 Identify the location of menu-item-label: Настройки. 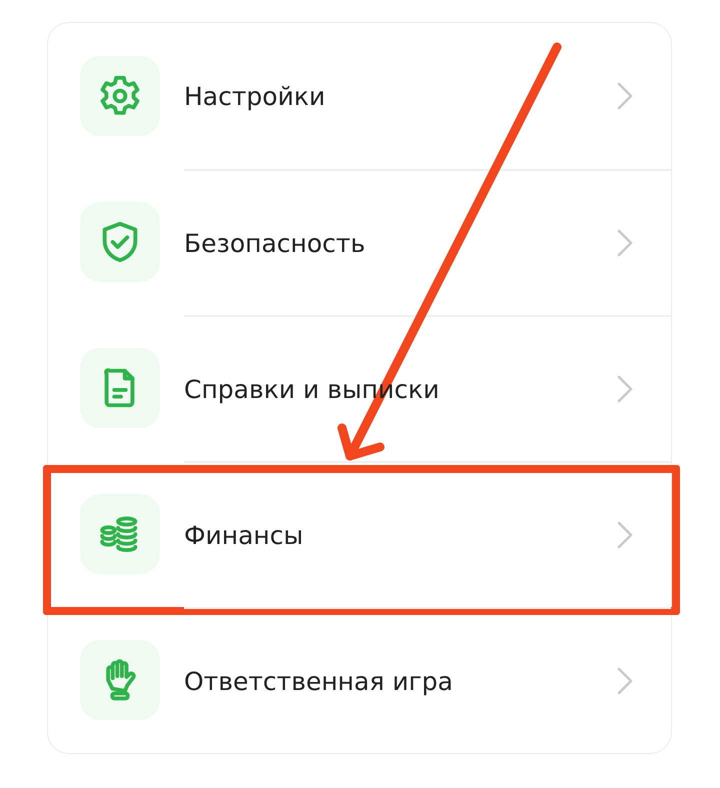
(255, 96).